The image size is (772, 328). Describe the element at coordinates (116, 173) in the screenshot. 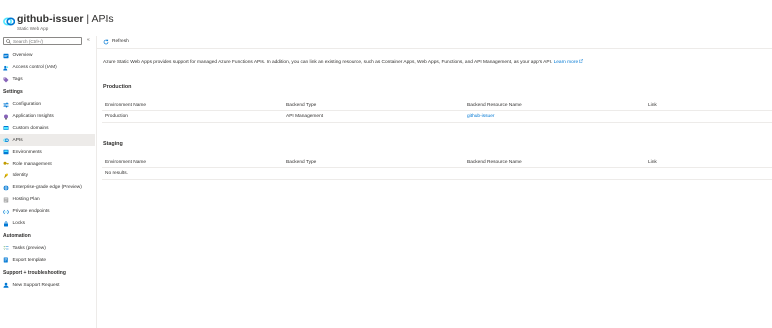

I see `no-results-text: No results.` at that location.